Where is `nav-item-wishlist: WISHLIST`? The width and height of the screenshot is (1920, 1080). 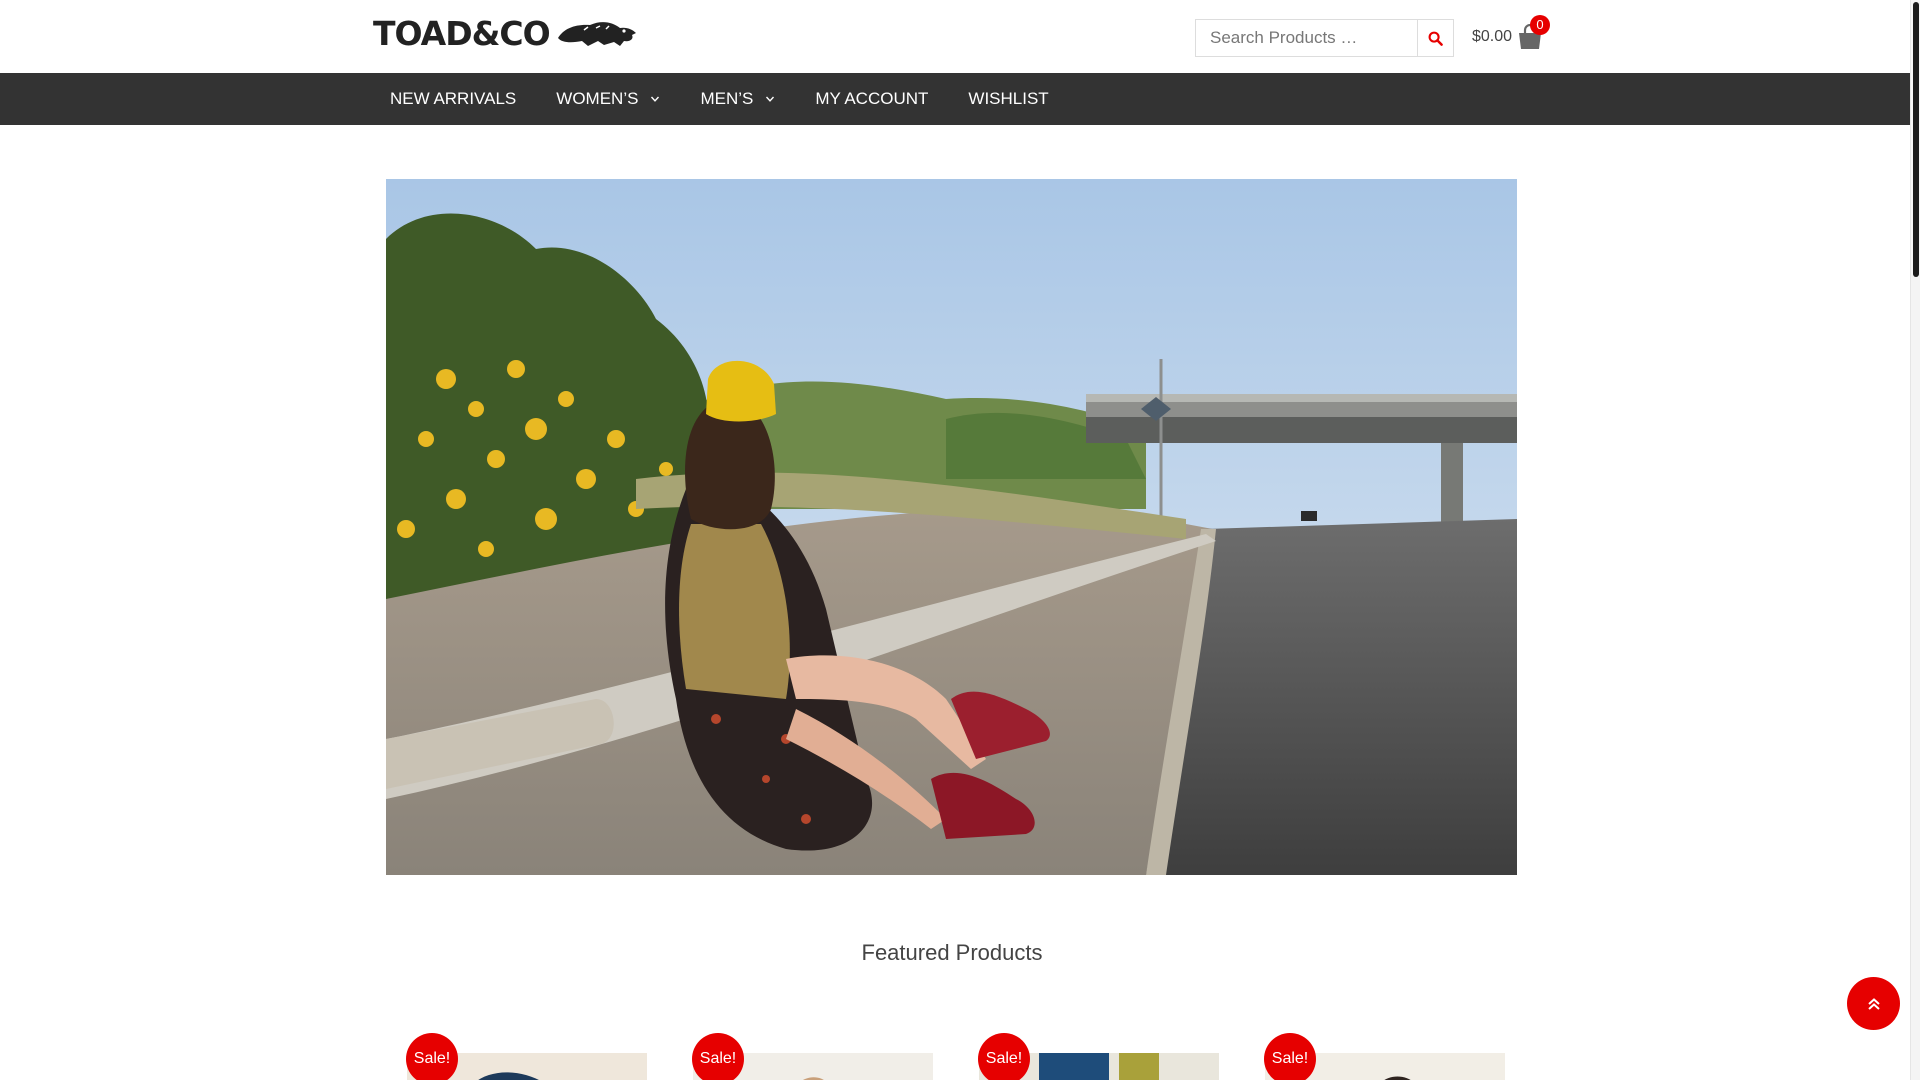 nav-item-wishlist: WISHLIST is located at coordinates (1008, 99).